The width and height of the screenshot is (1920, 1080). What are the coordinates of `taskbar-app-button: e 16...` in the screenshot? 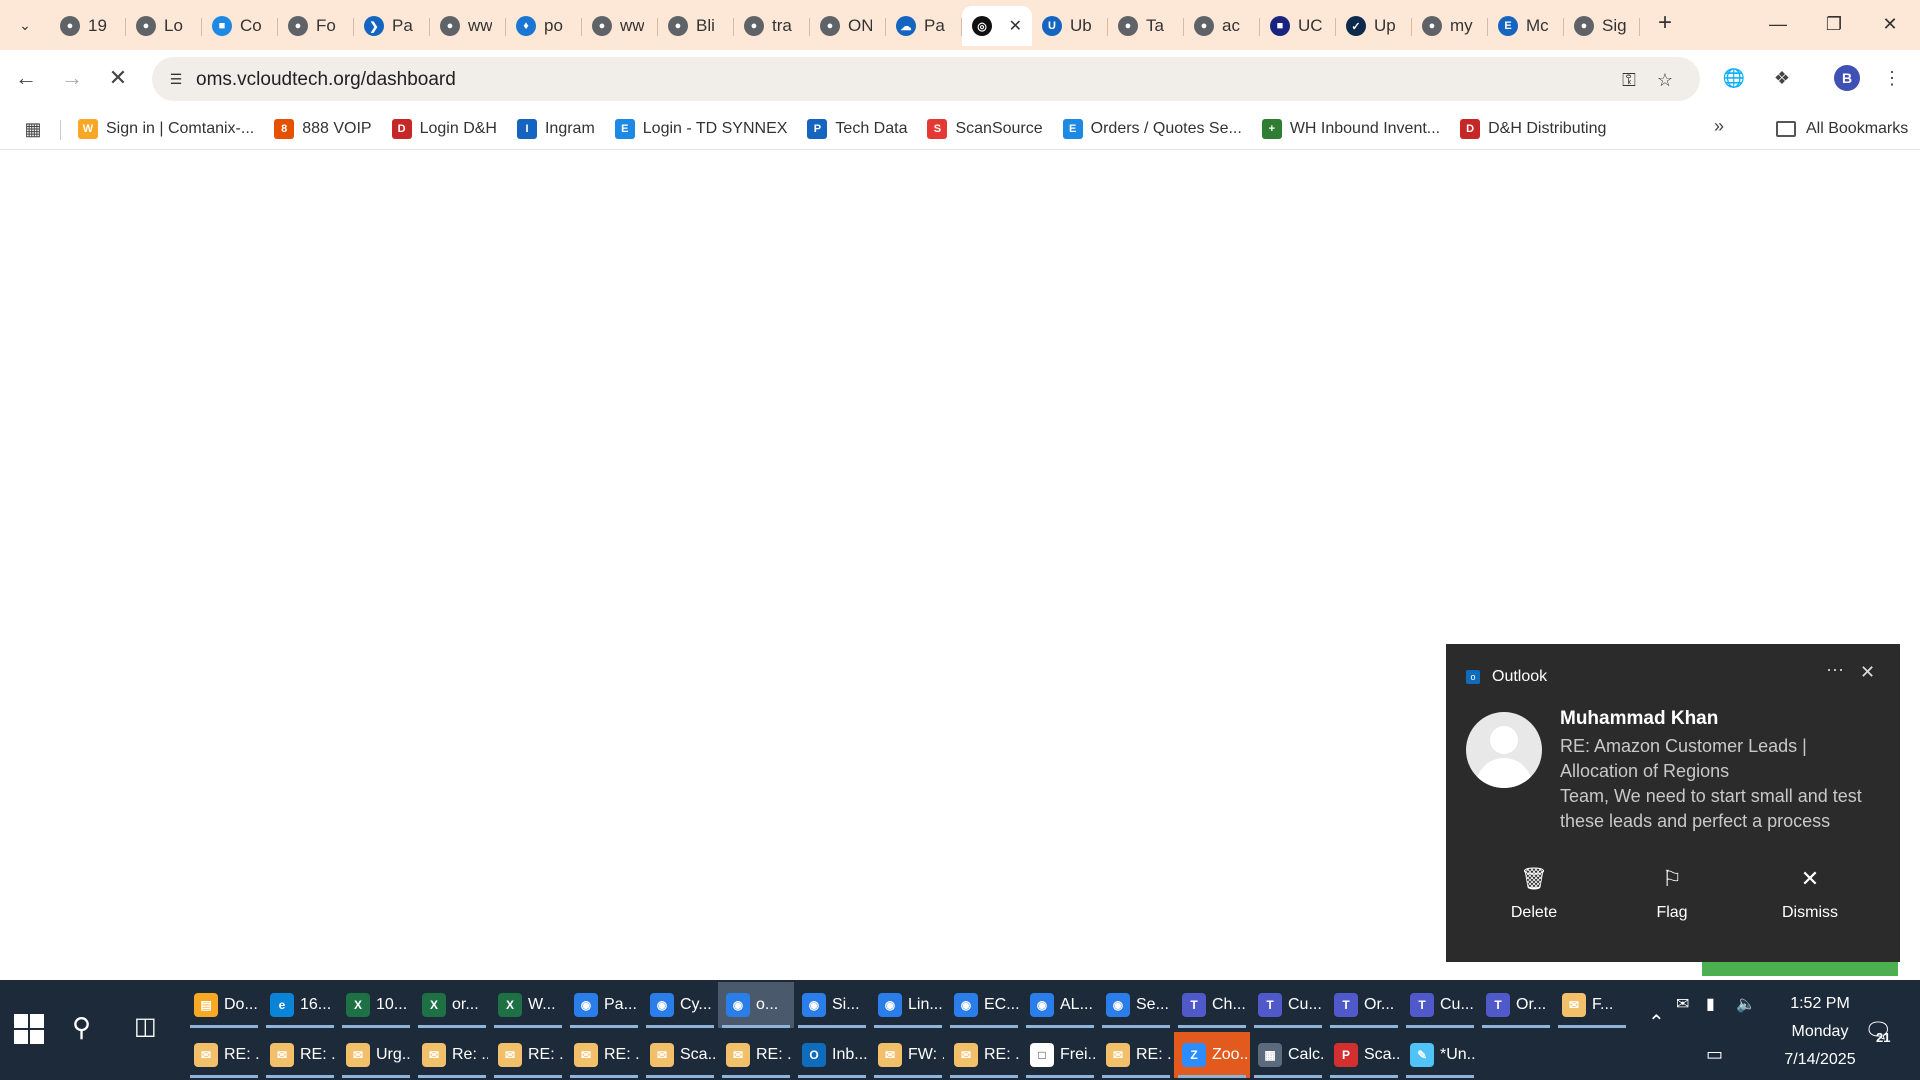 It's located at (300, 1005).